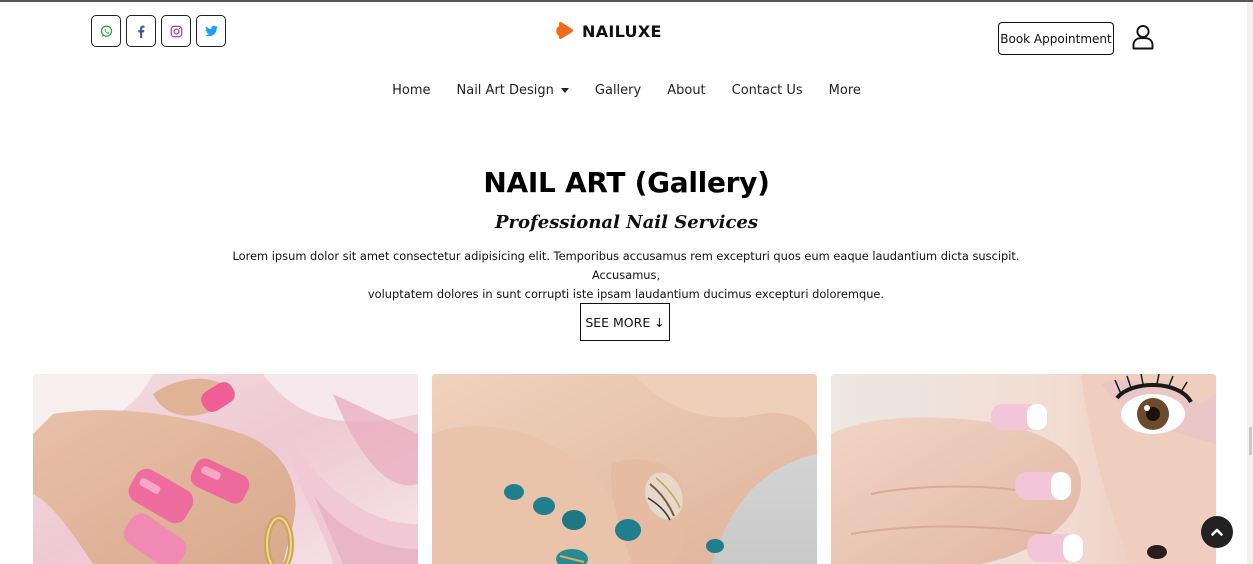 The height and width of the screenshot is (564, 1253). I want to click on whatsapp-icon, so click(106, 31).